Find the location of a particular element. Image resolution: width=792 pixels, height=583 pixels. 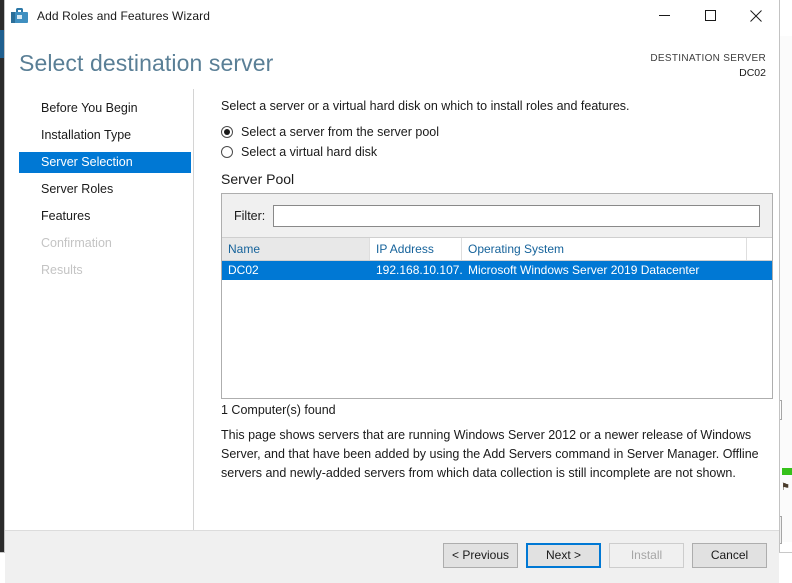

sidebar-item-features: Features is located at coordinates (106, 216).